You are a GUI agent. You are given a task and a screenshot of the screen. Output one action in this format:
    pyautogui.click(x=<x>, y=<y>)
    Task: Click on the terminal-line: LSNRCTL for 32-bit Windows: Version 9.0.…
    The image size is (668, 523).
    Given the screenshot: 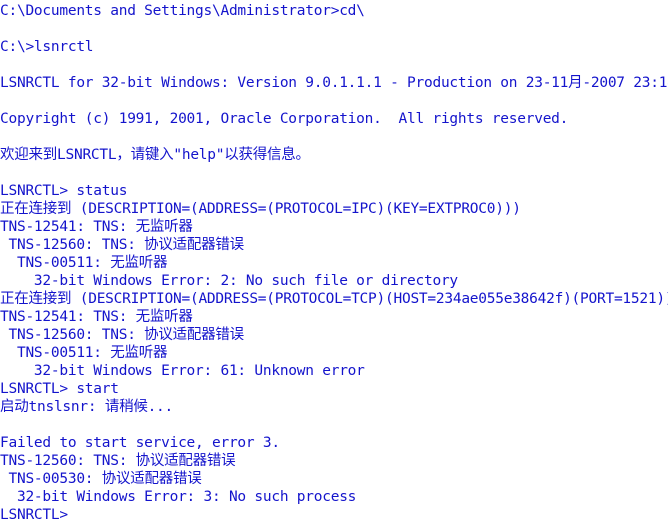 What is the action you would take?
    pyautogui.click(x=334, y=83)
    